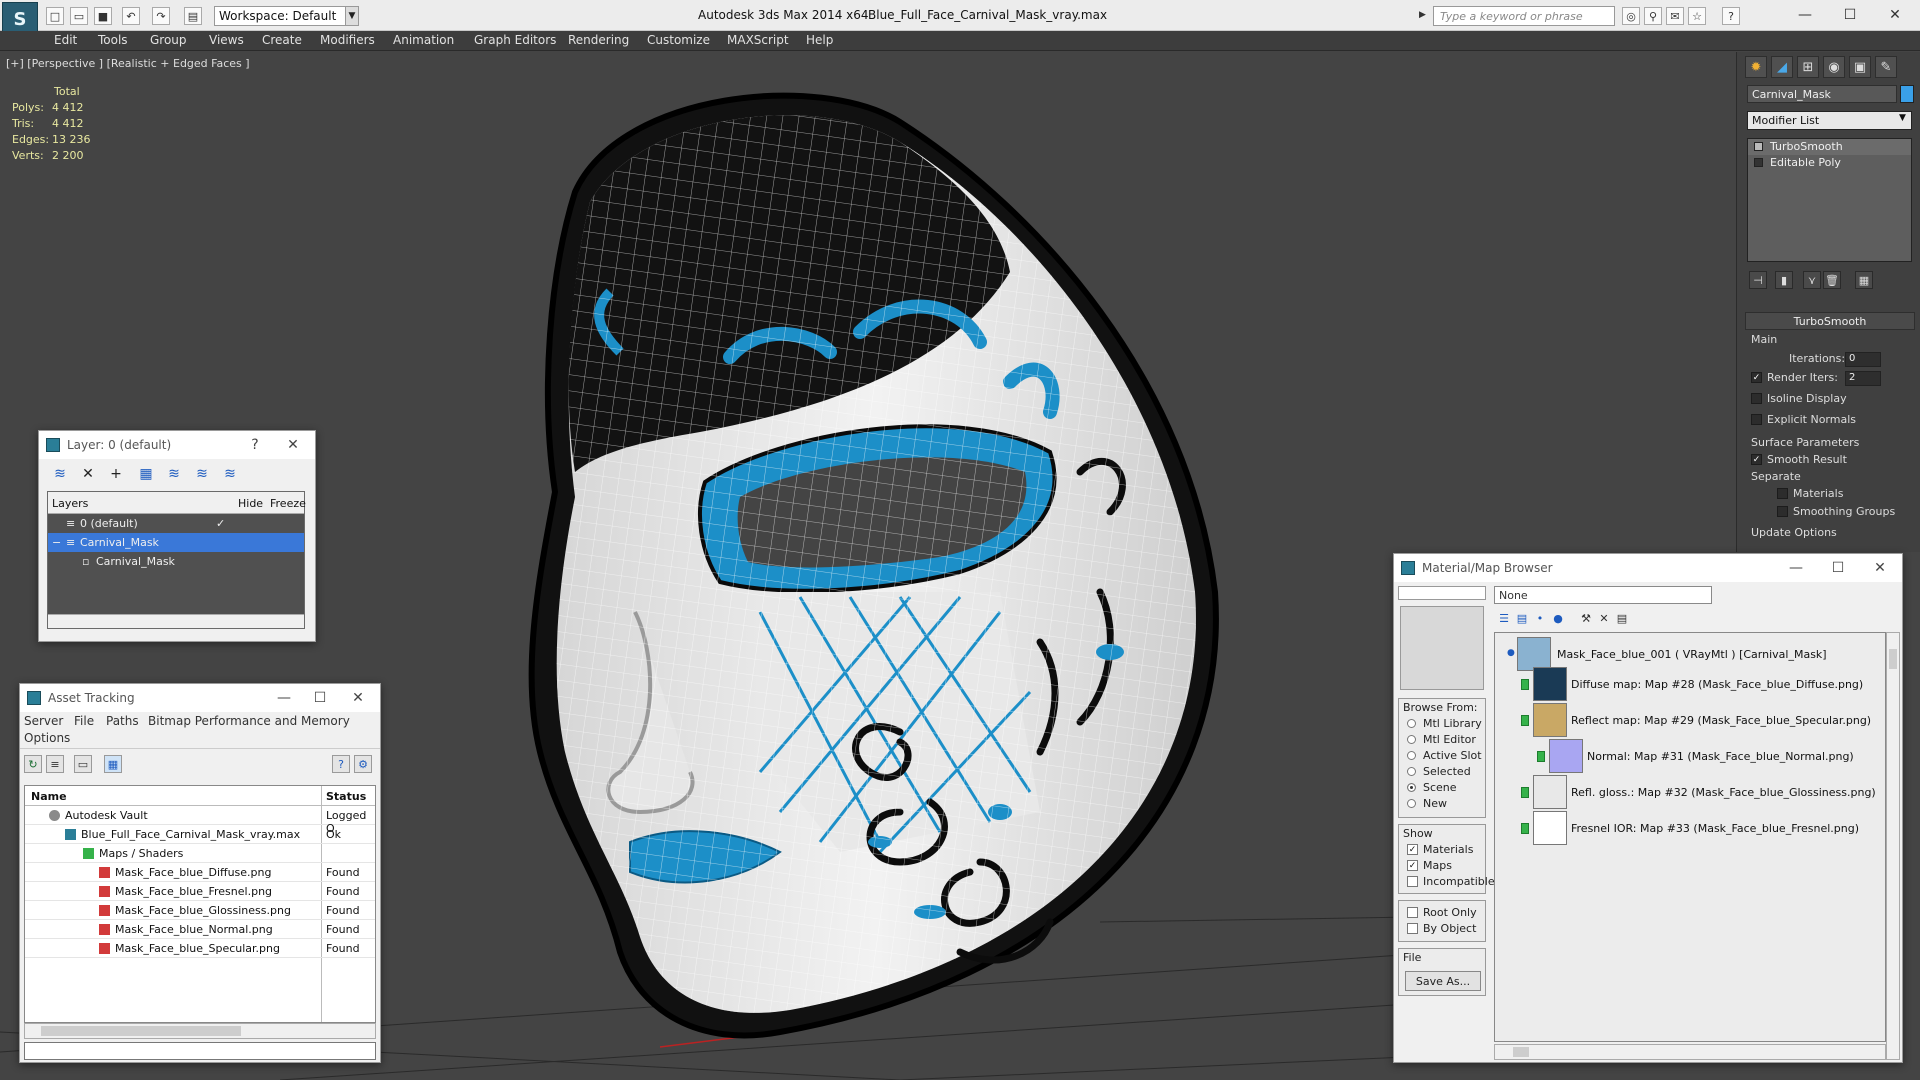 The height and width of the screenshot is (1080, 1920). I want to click on thumbnail-view-icon: ▭, so click(83, 764).